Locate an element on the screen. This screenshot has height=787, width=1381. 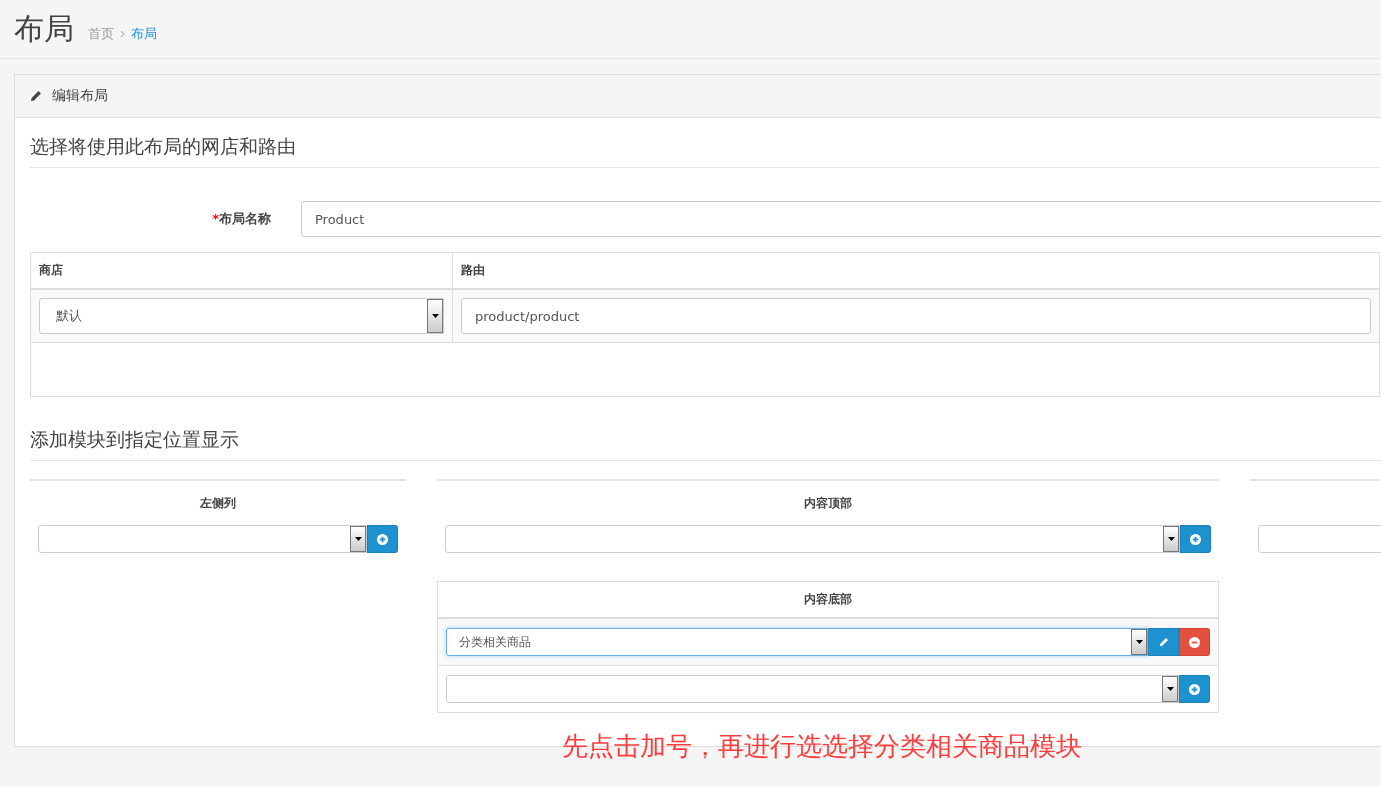
field-label-text: 布局名称 is located at coordinates (245, 218).